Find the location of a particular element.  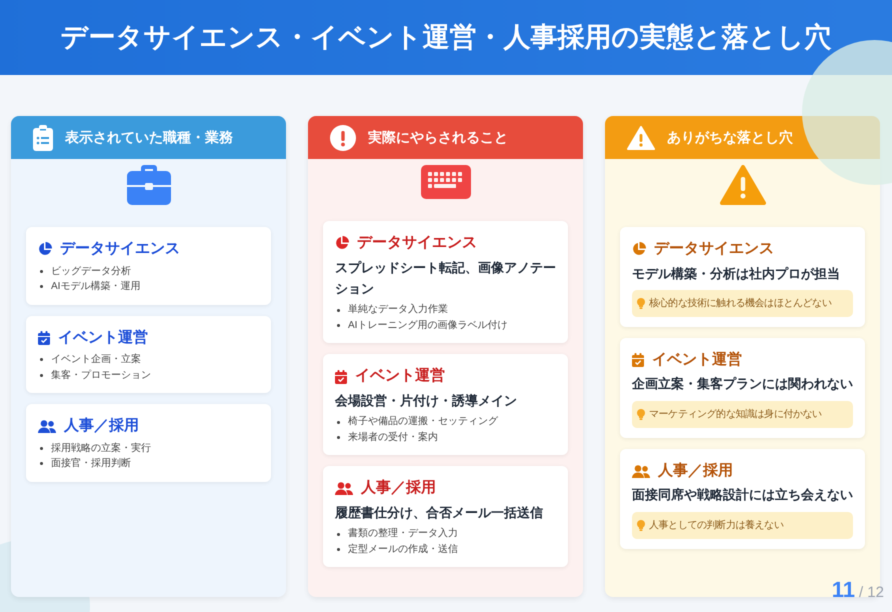

column-heading: ありがちな落とし穴 is located at coordinates (730, 137).